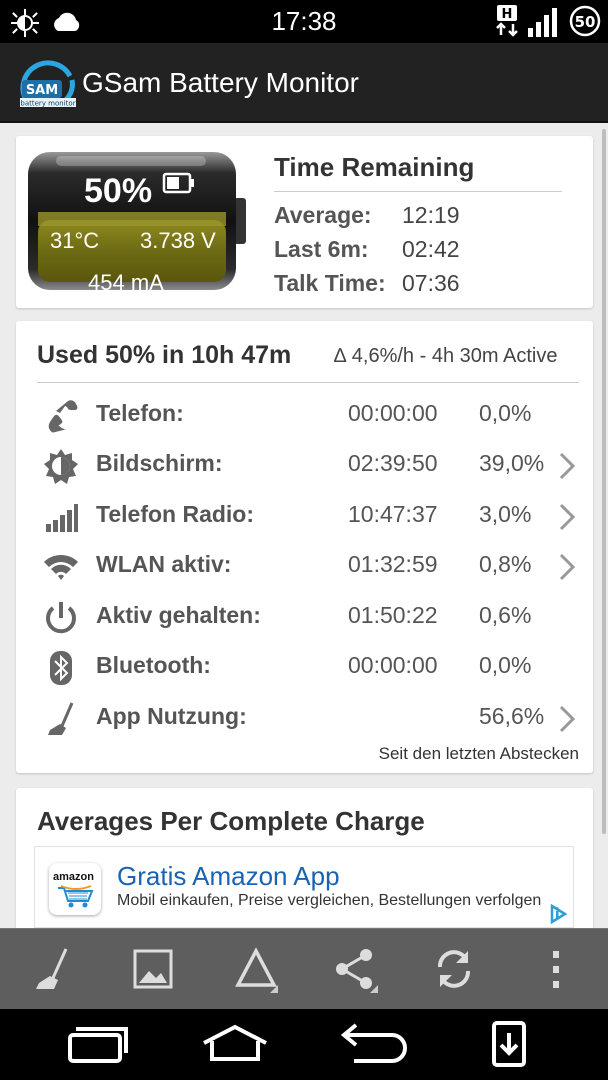  Describe the element at coordinates (61, 466) in the screenshot. I see `screen-brightness-icon` at that location.